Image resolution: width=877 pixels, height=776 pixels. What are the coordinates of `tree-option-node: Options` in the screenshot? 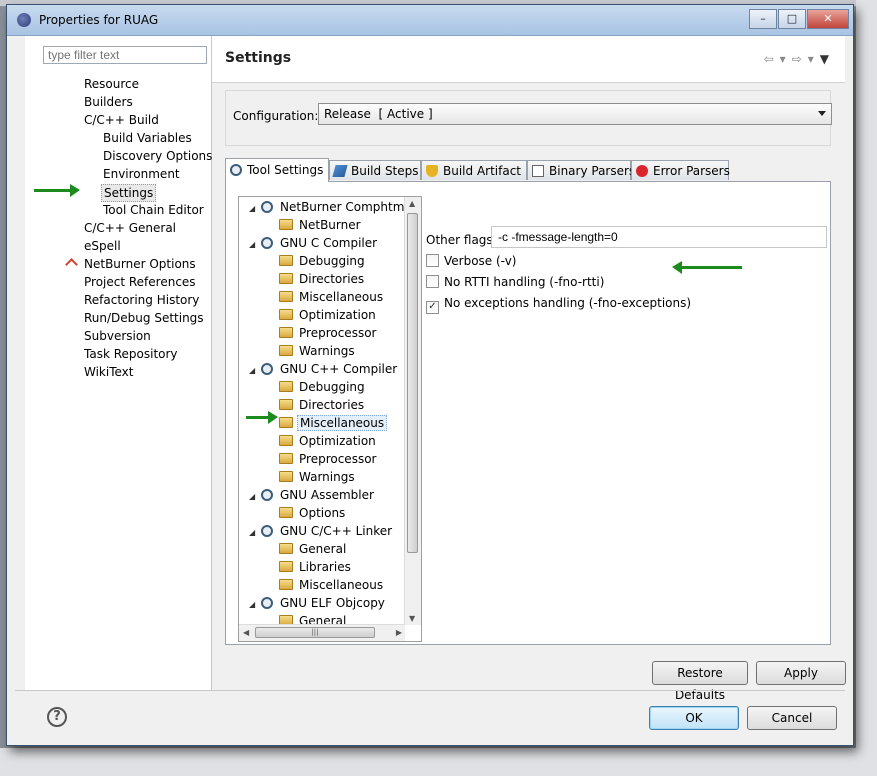 It's located at (313, 513).